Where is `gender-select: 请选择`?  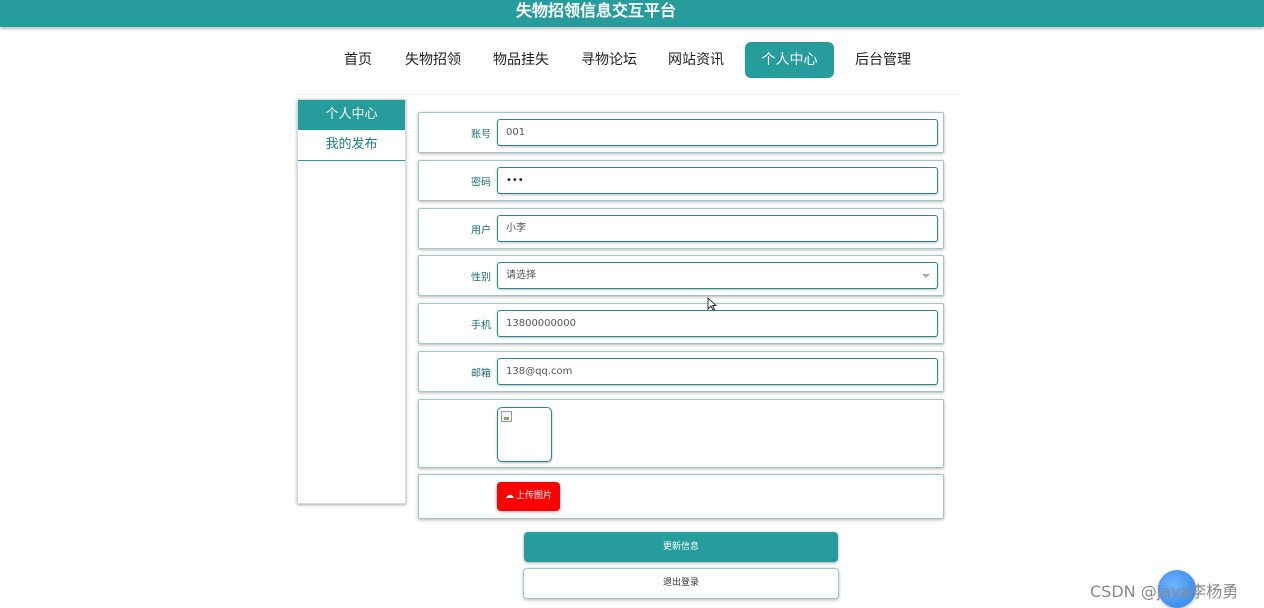
gender-select: 请选择 is located at coordinates (717, 275).